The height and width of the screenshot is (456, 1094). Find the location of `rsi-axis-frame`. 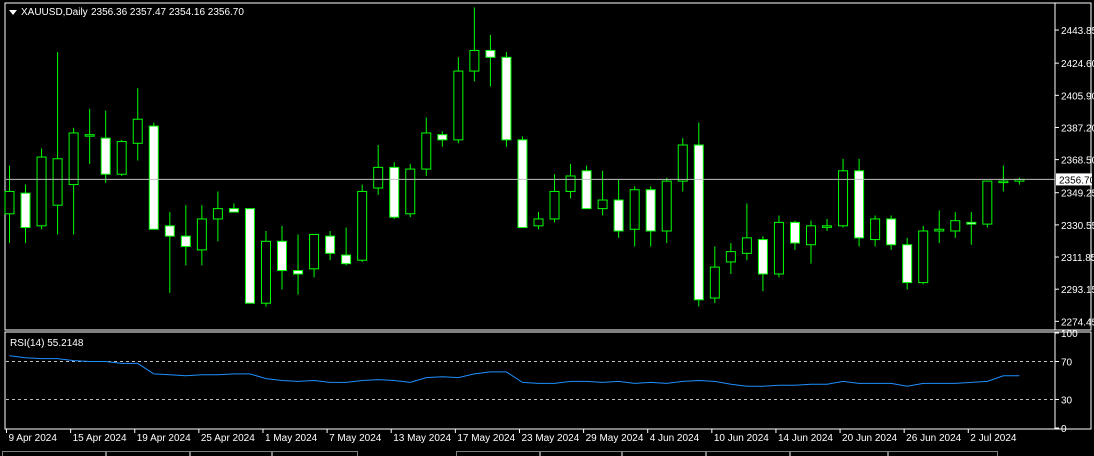

rsi-axis-frame is located at coordinates (1073, 380).